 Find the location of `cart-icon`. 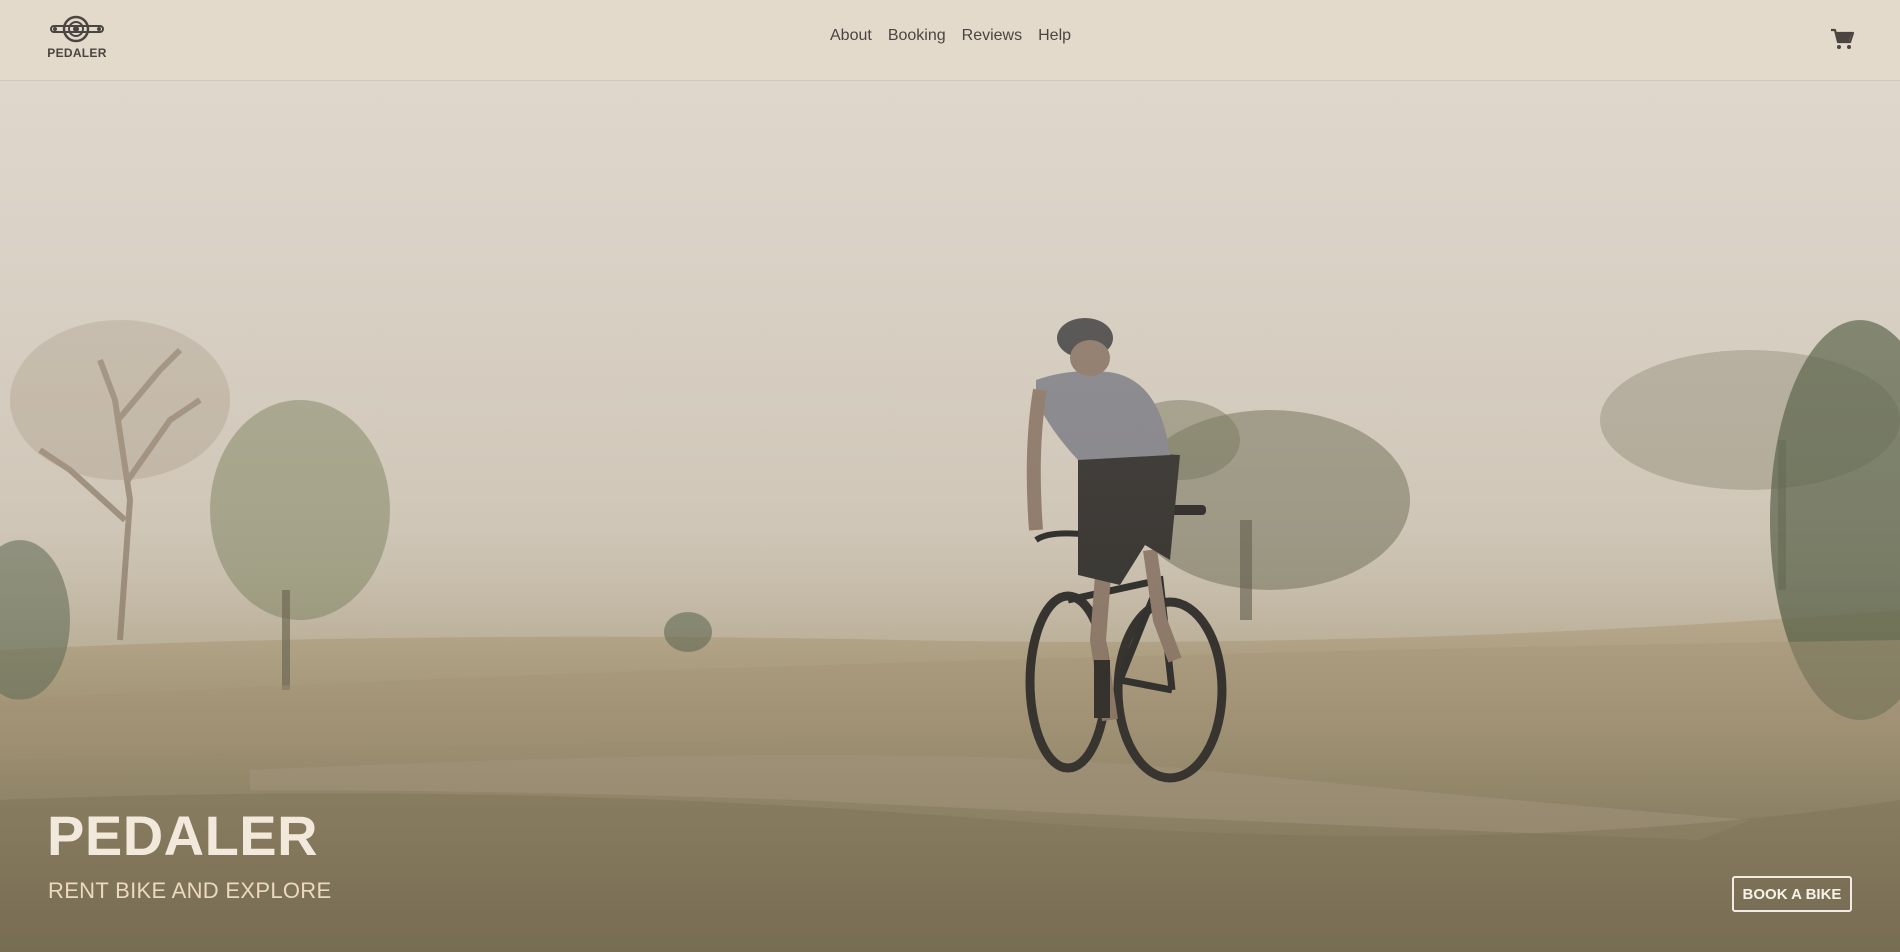

cart-icon is located at coordinates (1843, 38).